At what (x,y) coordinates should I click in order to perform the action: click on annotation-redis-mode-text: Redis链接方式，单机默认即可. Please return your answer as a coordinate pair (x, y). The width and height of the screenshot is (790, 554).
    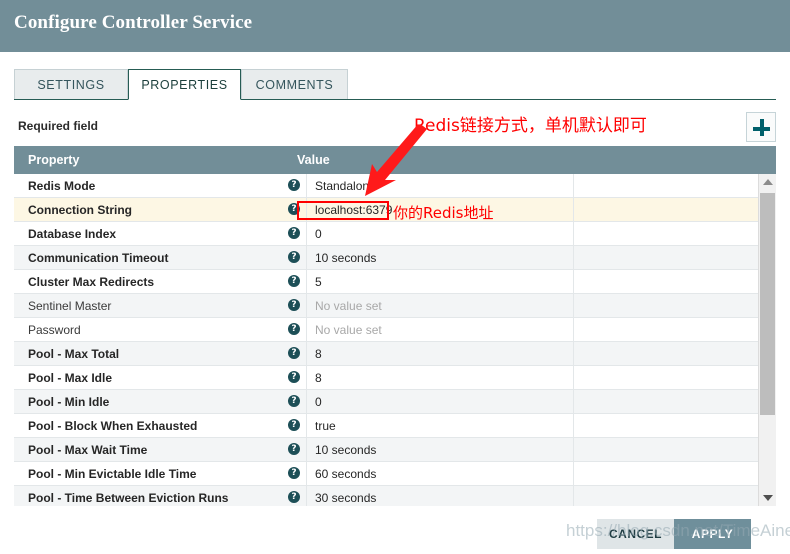
    Looking at the image, I should click on (530, 126).